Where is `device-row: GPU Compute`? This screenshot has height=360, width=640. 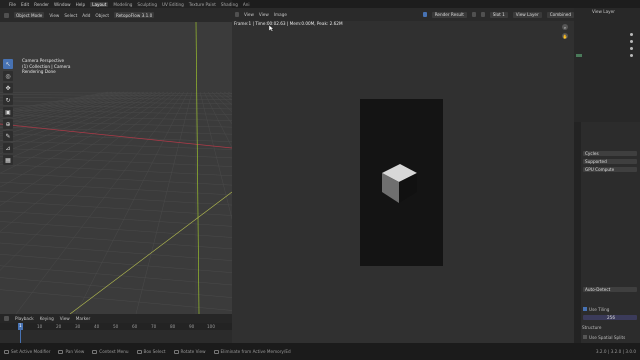 device-row: GPU Compute is located at coordinates (609, 170).